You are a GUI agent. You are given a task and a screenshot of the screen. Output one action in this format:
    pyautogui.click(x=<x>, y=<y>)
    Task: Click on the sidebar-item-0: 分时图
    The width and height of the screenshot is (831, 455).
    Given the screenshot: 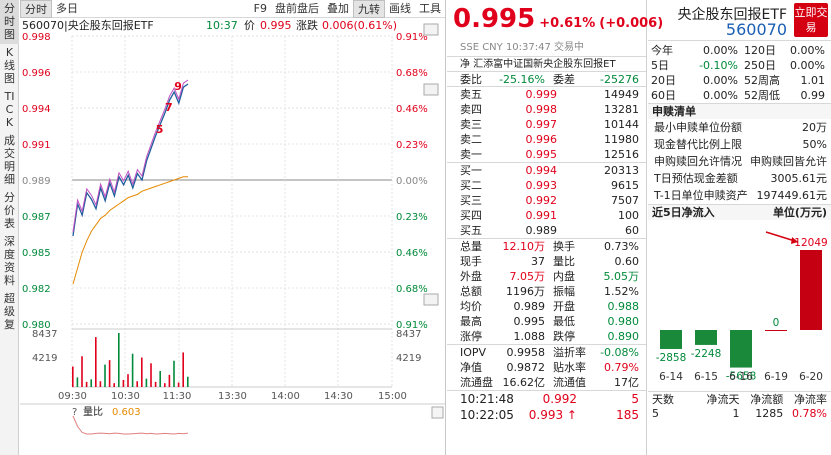 What is the action you would take?
    pyautogui.click(x=9, y=22)
    